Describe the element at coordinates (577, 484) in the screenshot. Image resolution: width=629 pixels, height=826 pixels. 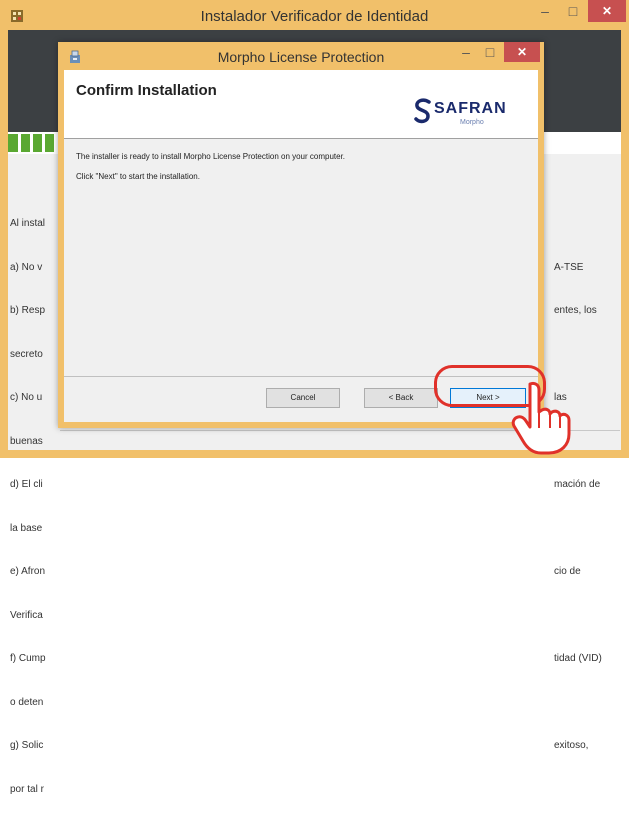
I see `bg-line: mación de` at that location.